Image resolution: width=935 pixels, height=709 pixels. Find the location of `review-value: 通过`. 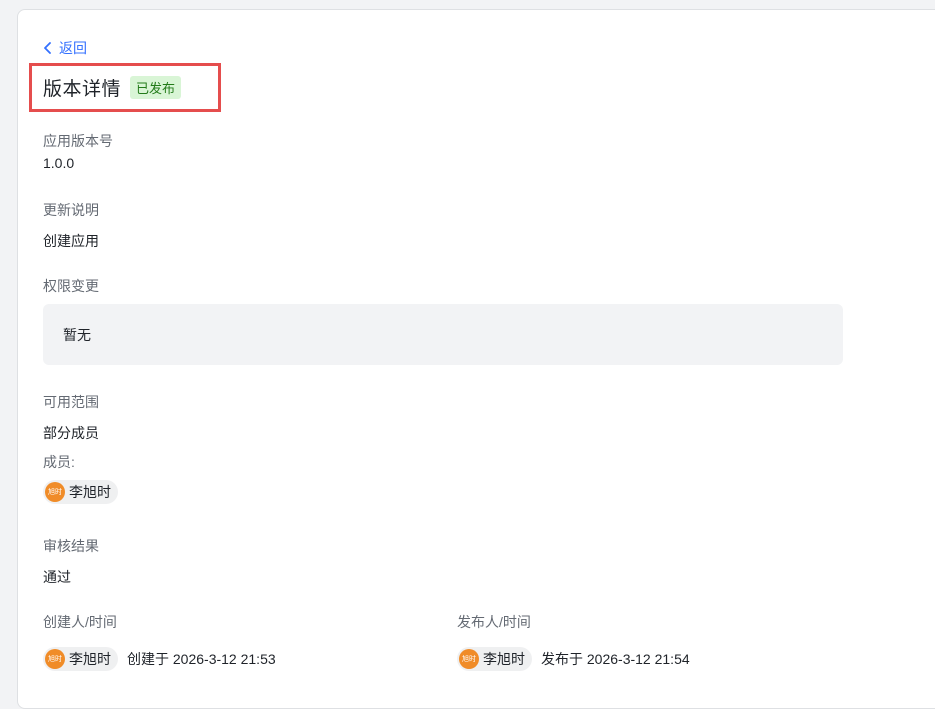

review-value: 通过 is located at coordinates (57, 577).